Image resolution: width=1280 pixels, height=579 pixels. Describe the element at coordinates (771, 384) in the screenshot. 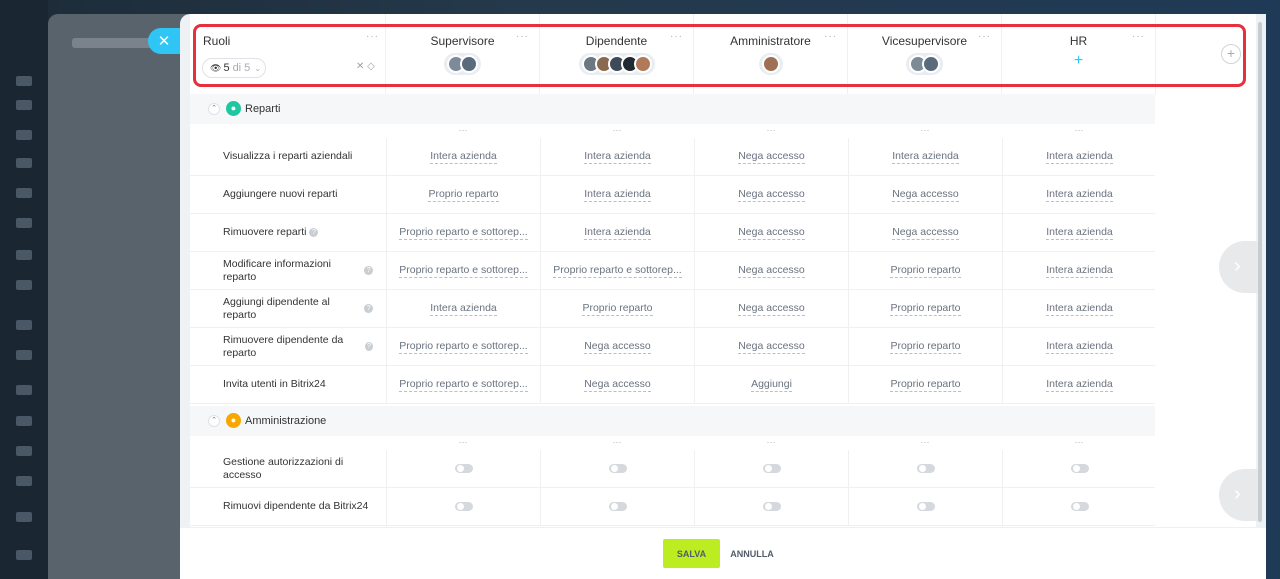

I see `permission-value-select: Aggiungi` at that location.